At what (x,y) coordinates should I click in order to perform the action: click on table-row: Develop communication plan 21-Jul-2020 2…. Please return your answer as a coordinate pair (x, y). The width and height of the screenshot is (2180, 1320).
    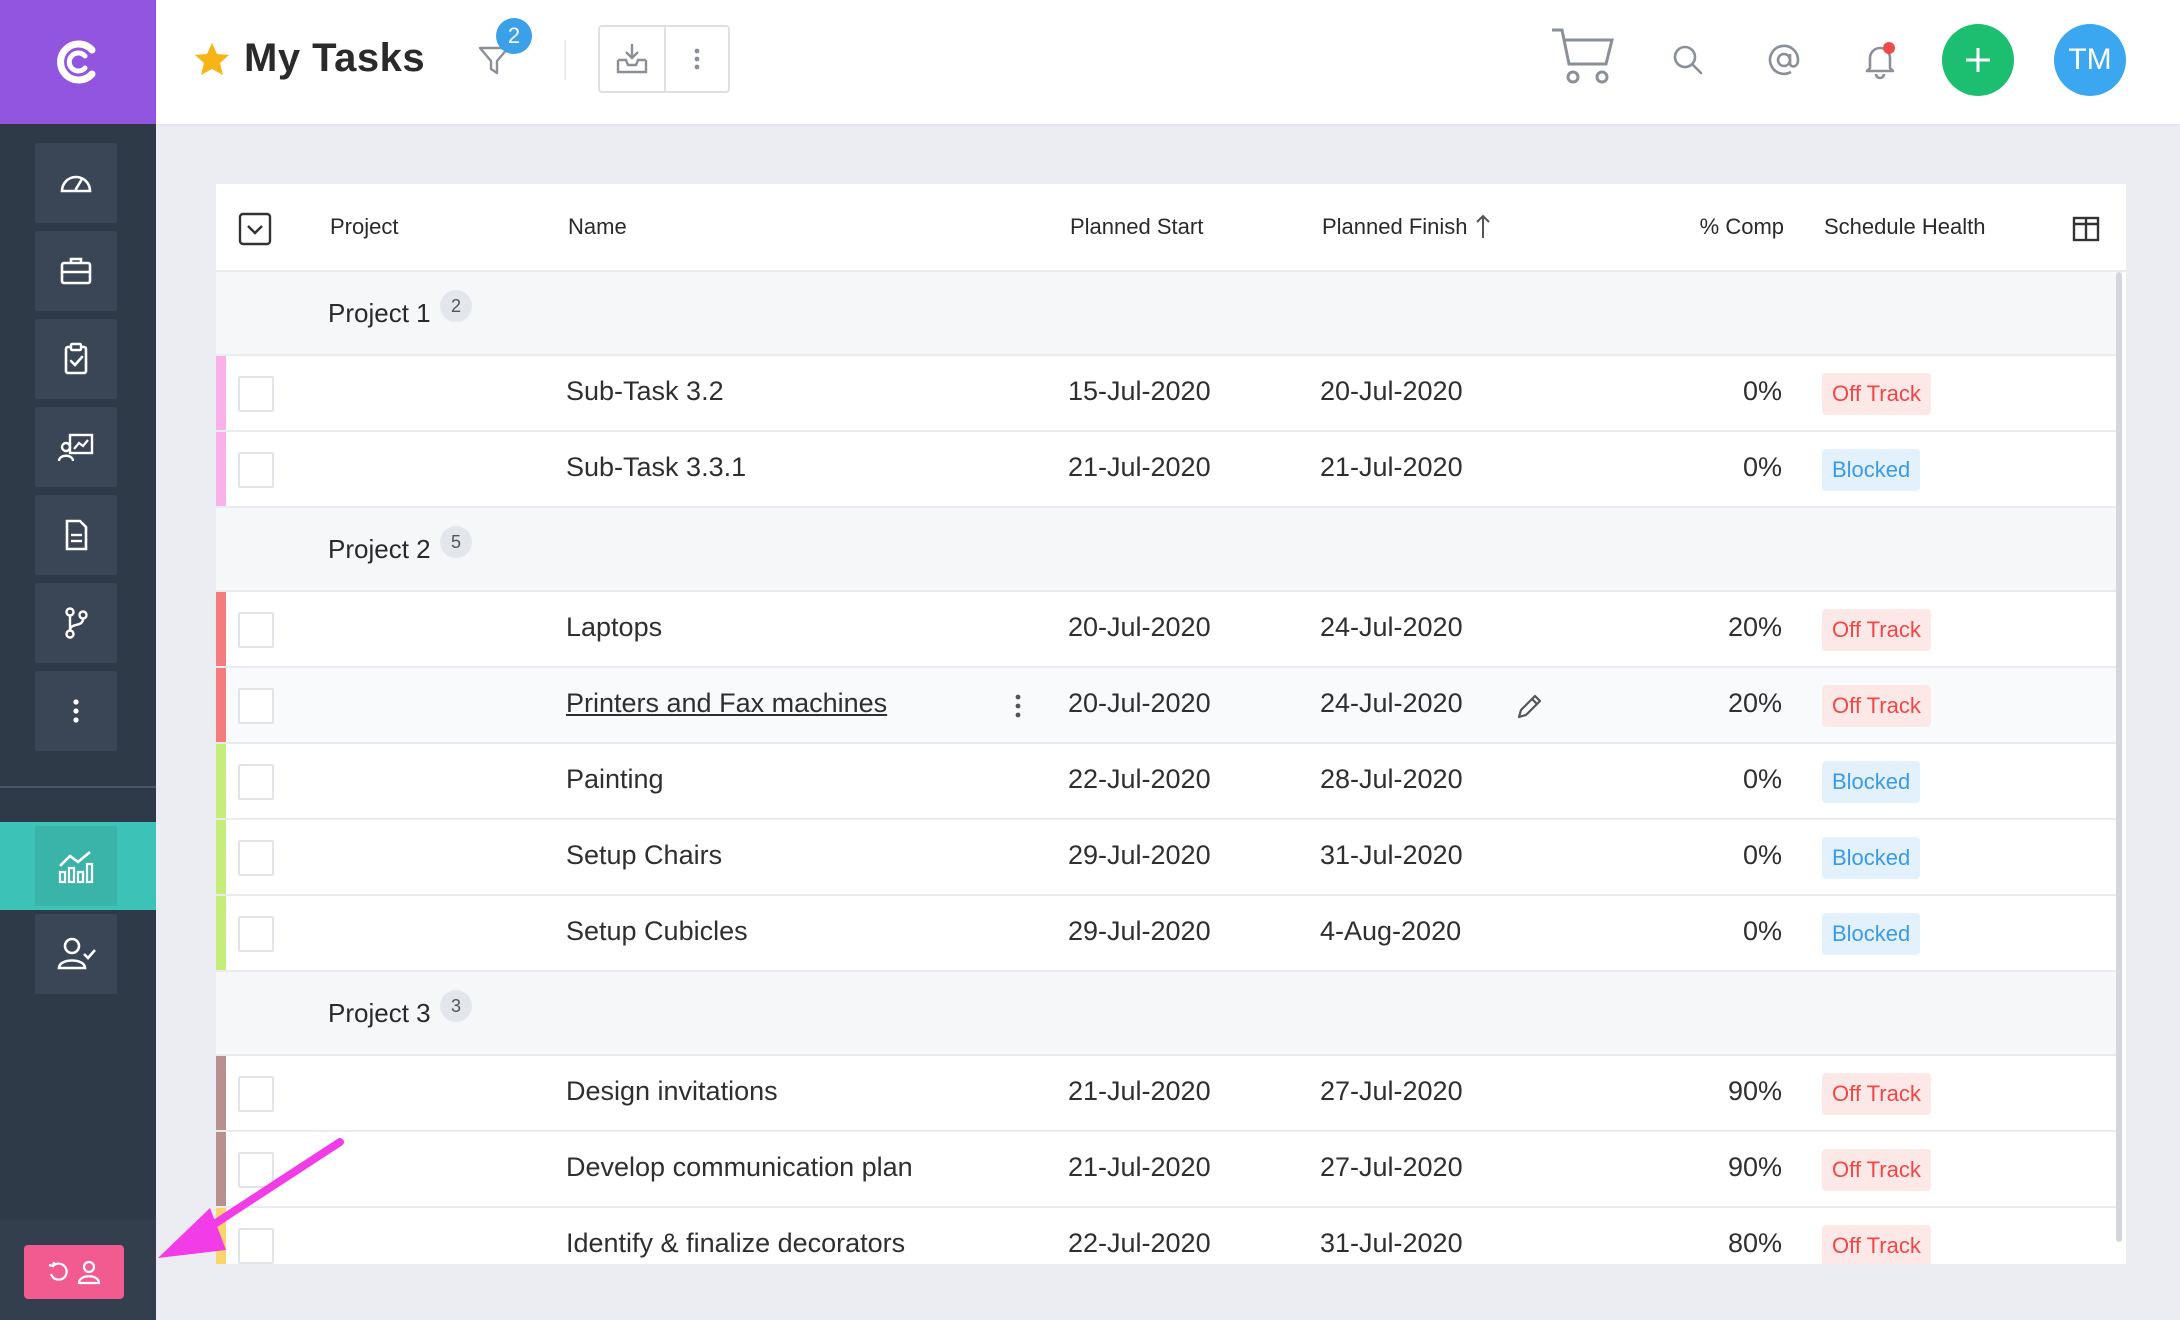
    Looking at the image, I should click on (1167, 1170).